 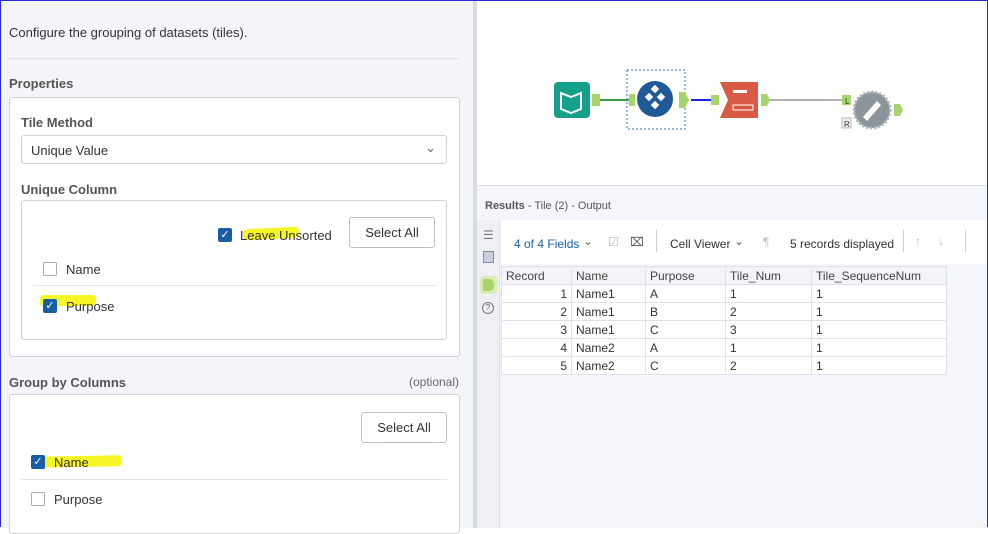 I want to click on left-anchor-label: L, so click(x=847, y=101).